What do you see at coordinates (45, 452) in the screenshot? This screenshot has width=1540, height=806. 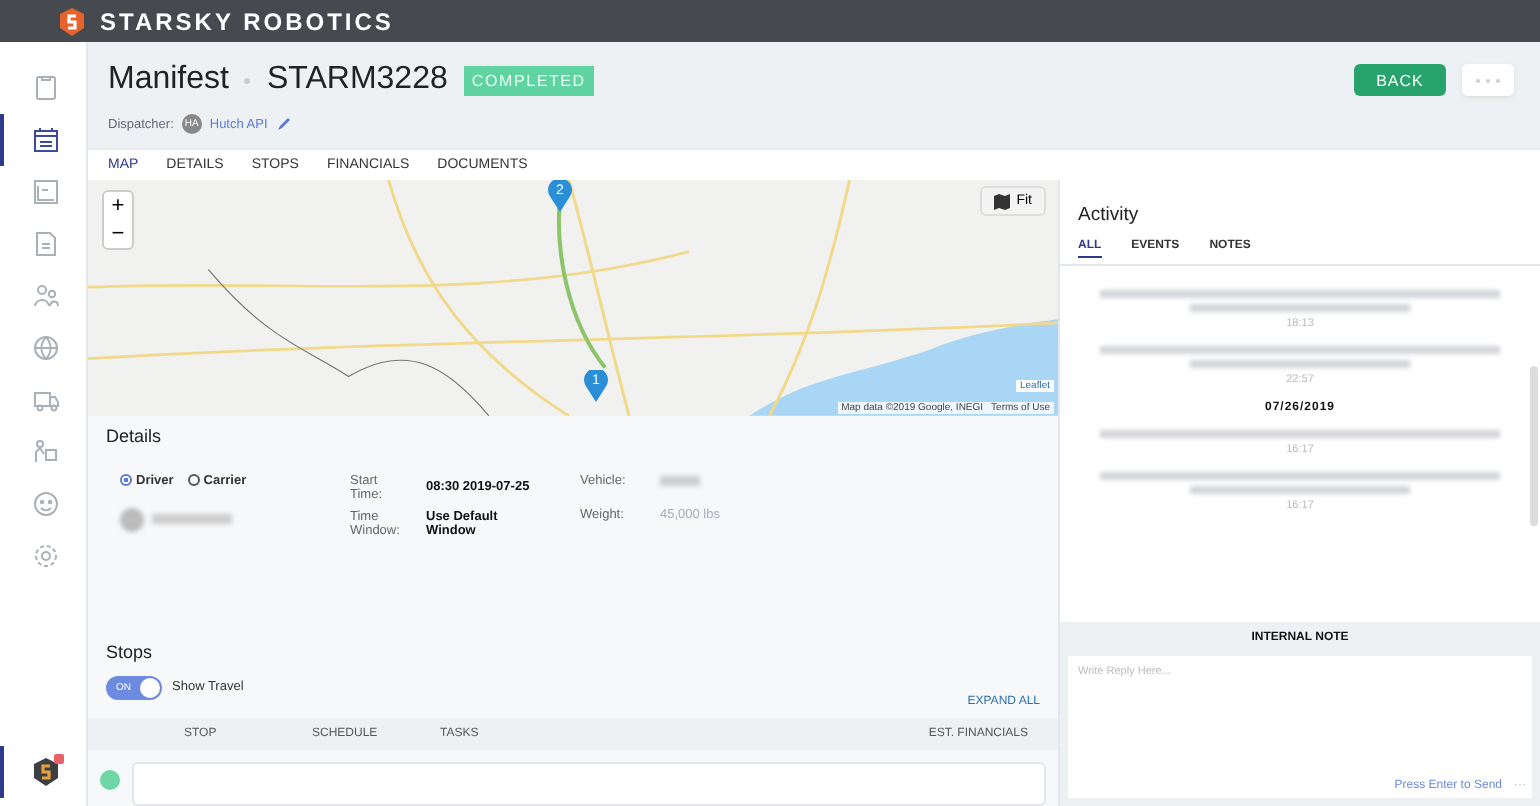 I see `cart-icon` at bounding box center [45, 452].